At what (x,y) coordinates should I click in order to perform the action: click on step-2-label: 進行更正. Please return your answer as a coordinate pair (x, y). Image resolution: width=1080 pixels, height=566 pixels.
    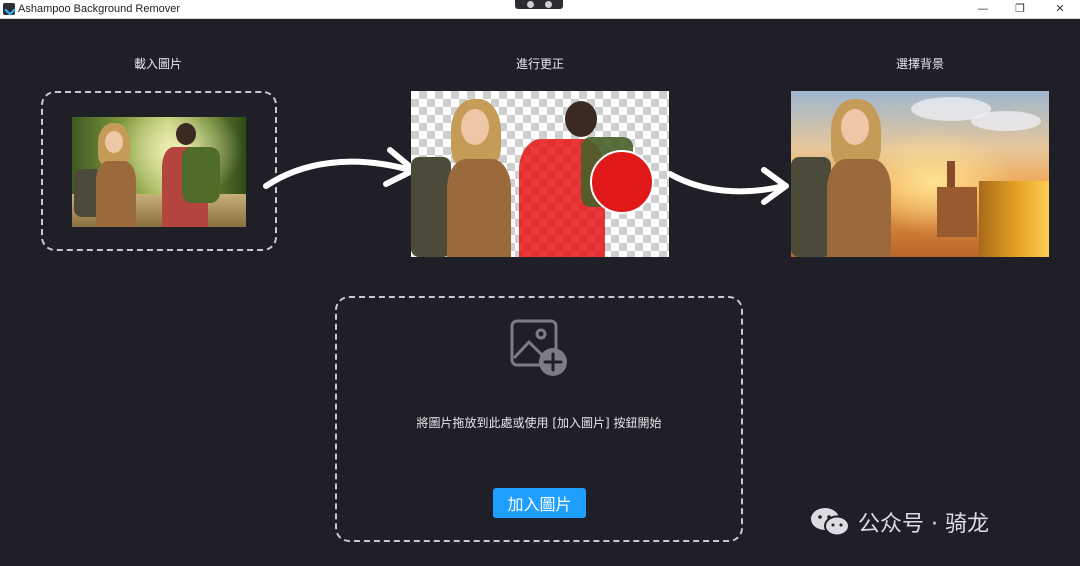
    Looking at the image, I should click on (539, 64).